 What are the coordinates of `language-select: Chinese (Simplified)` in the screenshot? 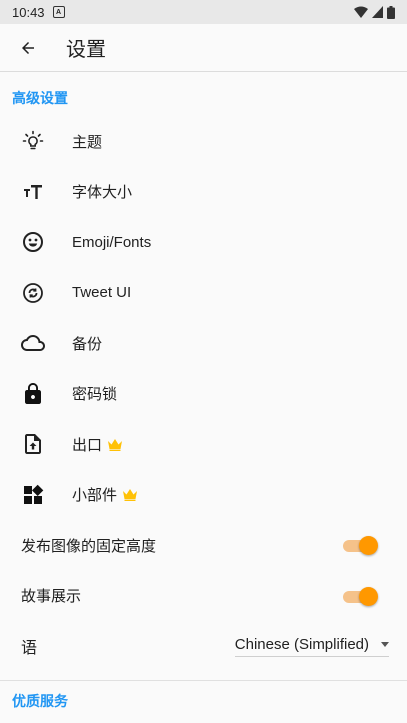 It's located at (311, 646).